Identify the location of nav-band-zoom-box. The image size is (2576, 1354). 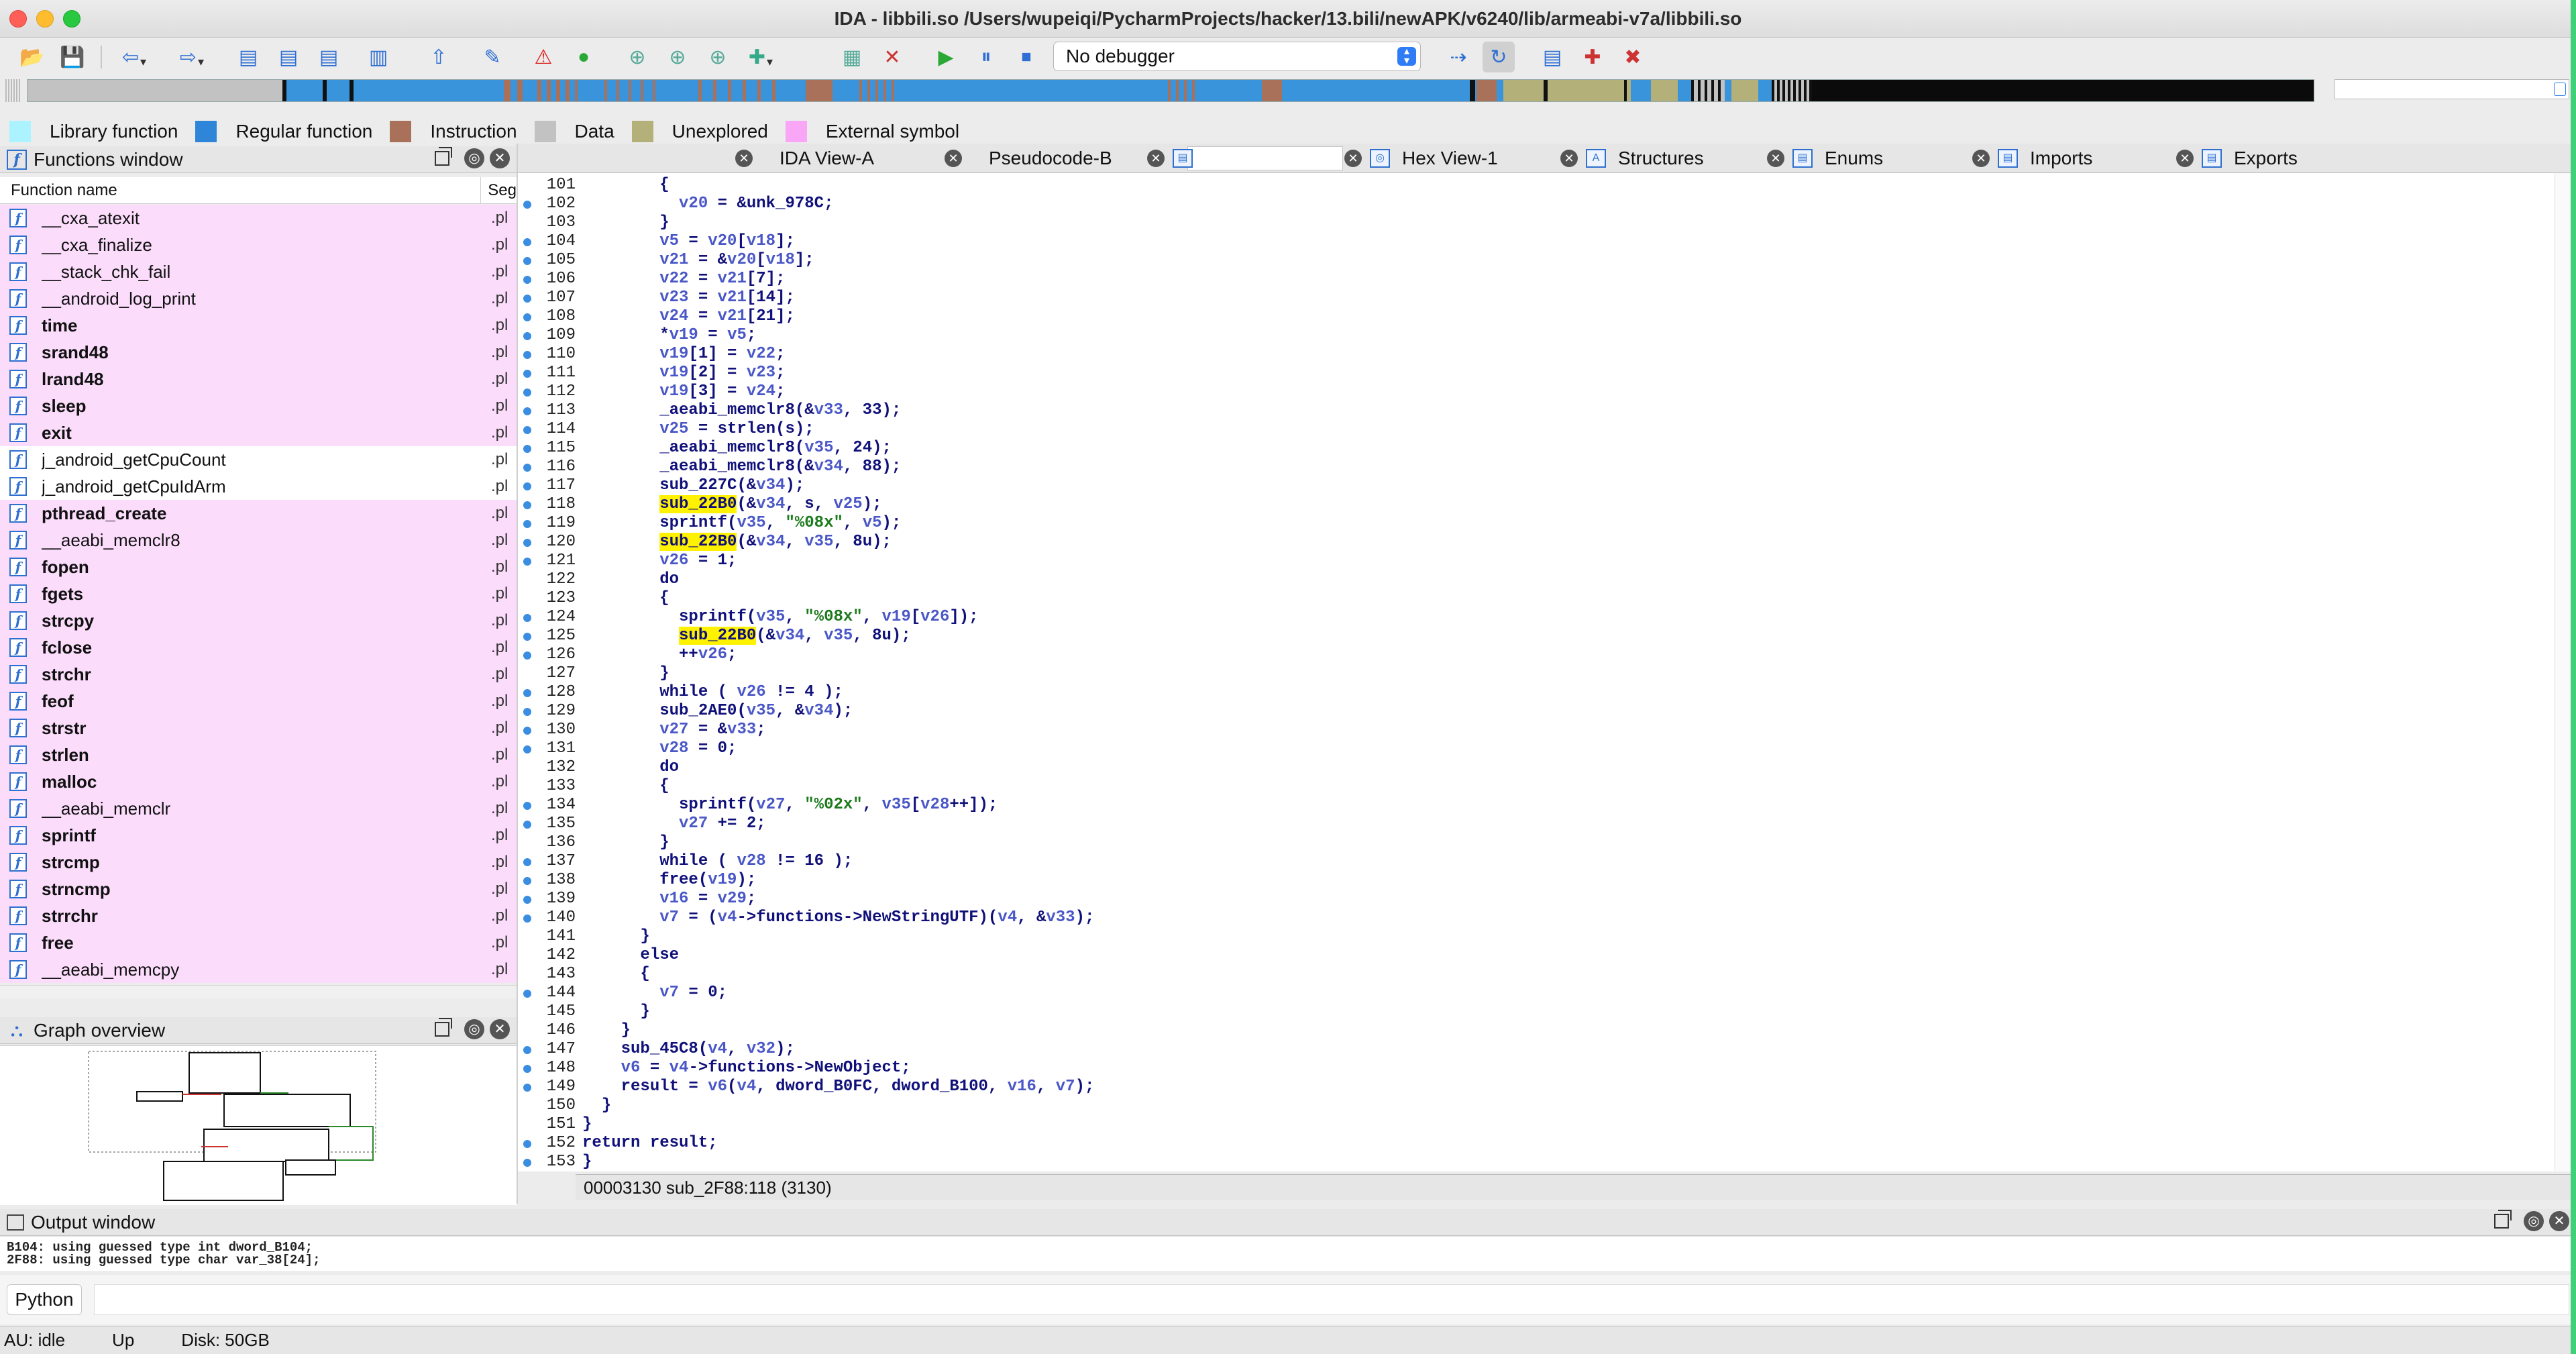
(2451, 89).